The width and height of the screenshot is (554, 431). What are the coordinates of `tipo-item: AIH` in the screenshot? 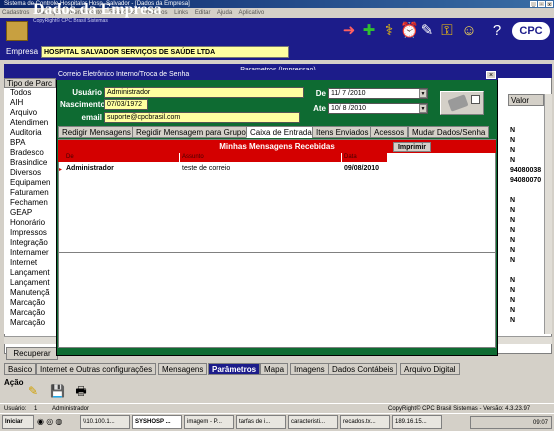 It's located at (30, 103).